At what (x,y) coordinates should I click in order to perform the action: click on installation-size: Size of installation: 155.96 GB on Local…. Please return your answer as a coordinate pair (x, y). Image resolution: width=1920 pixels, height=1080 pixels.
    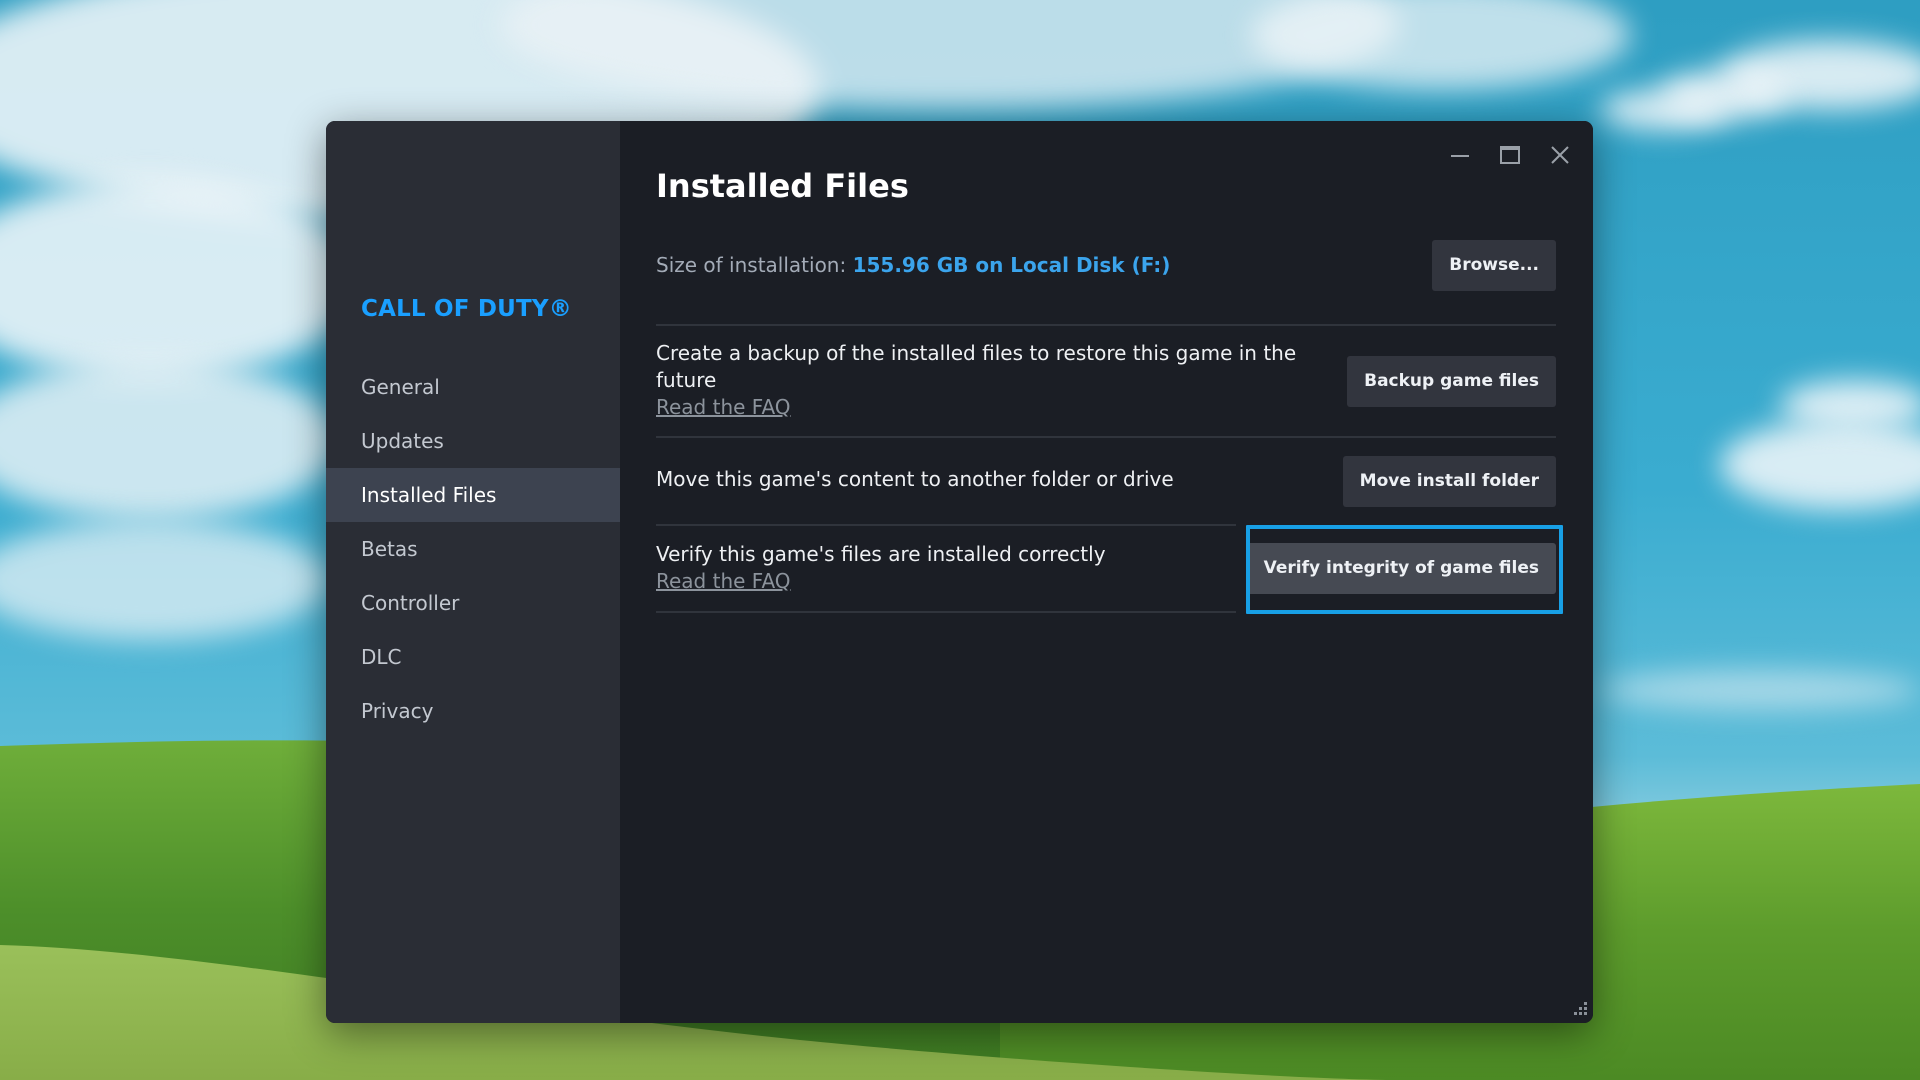
    Looking at the image, I should click on (913, 265).